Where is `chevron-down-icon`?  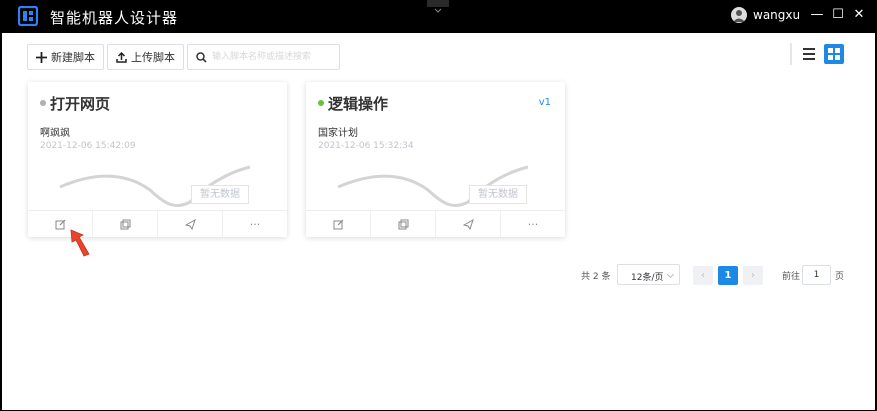
chevron-down-icon is located at coordinates (670, 274).